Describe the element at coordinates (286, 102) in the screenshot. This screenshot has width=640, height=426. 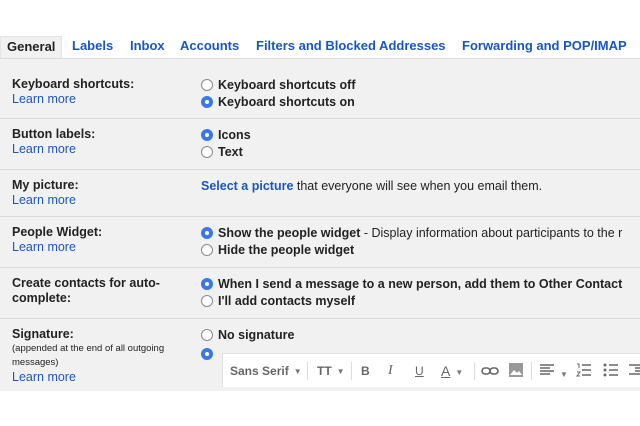
I see `option-label: Keyboard shortcuts on` at that location.